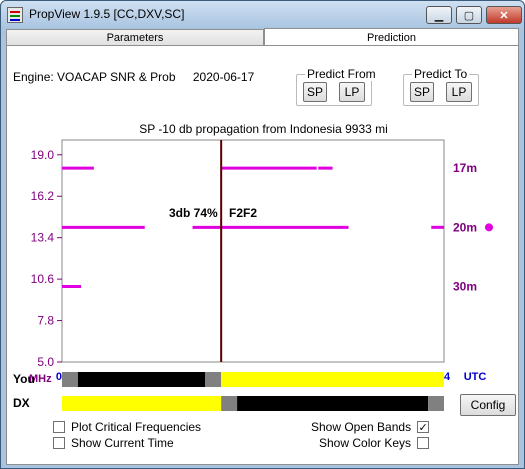  I want to click on show-open-bands-label: Show Open Bands, so click(361, 427).